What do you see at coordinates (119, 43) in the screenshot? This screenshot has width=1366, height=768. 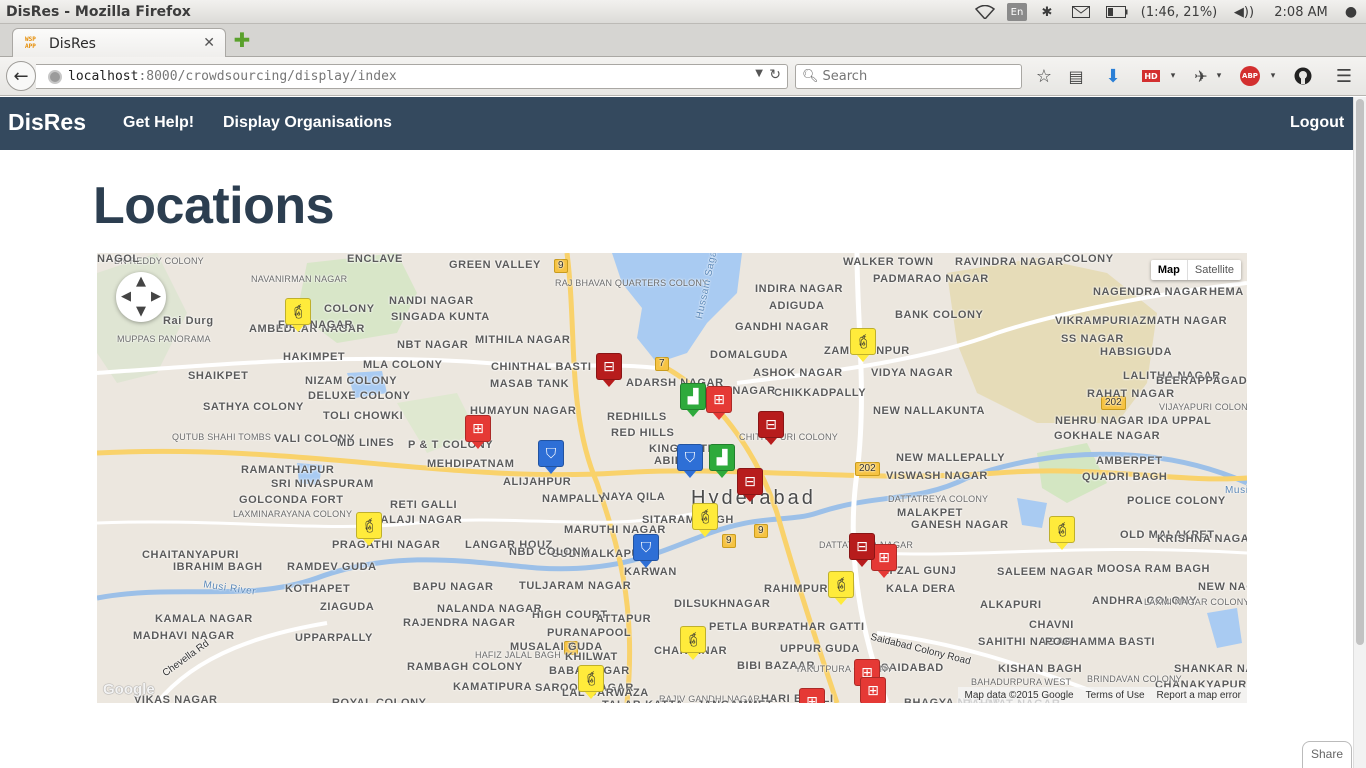 I see `tab-disres: WSP APP DisRes ✕` at bounding box center [119, 43].